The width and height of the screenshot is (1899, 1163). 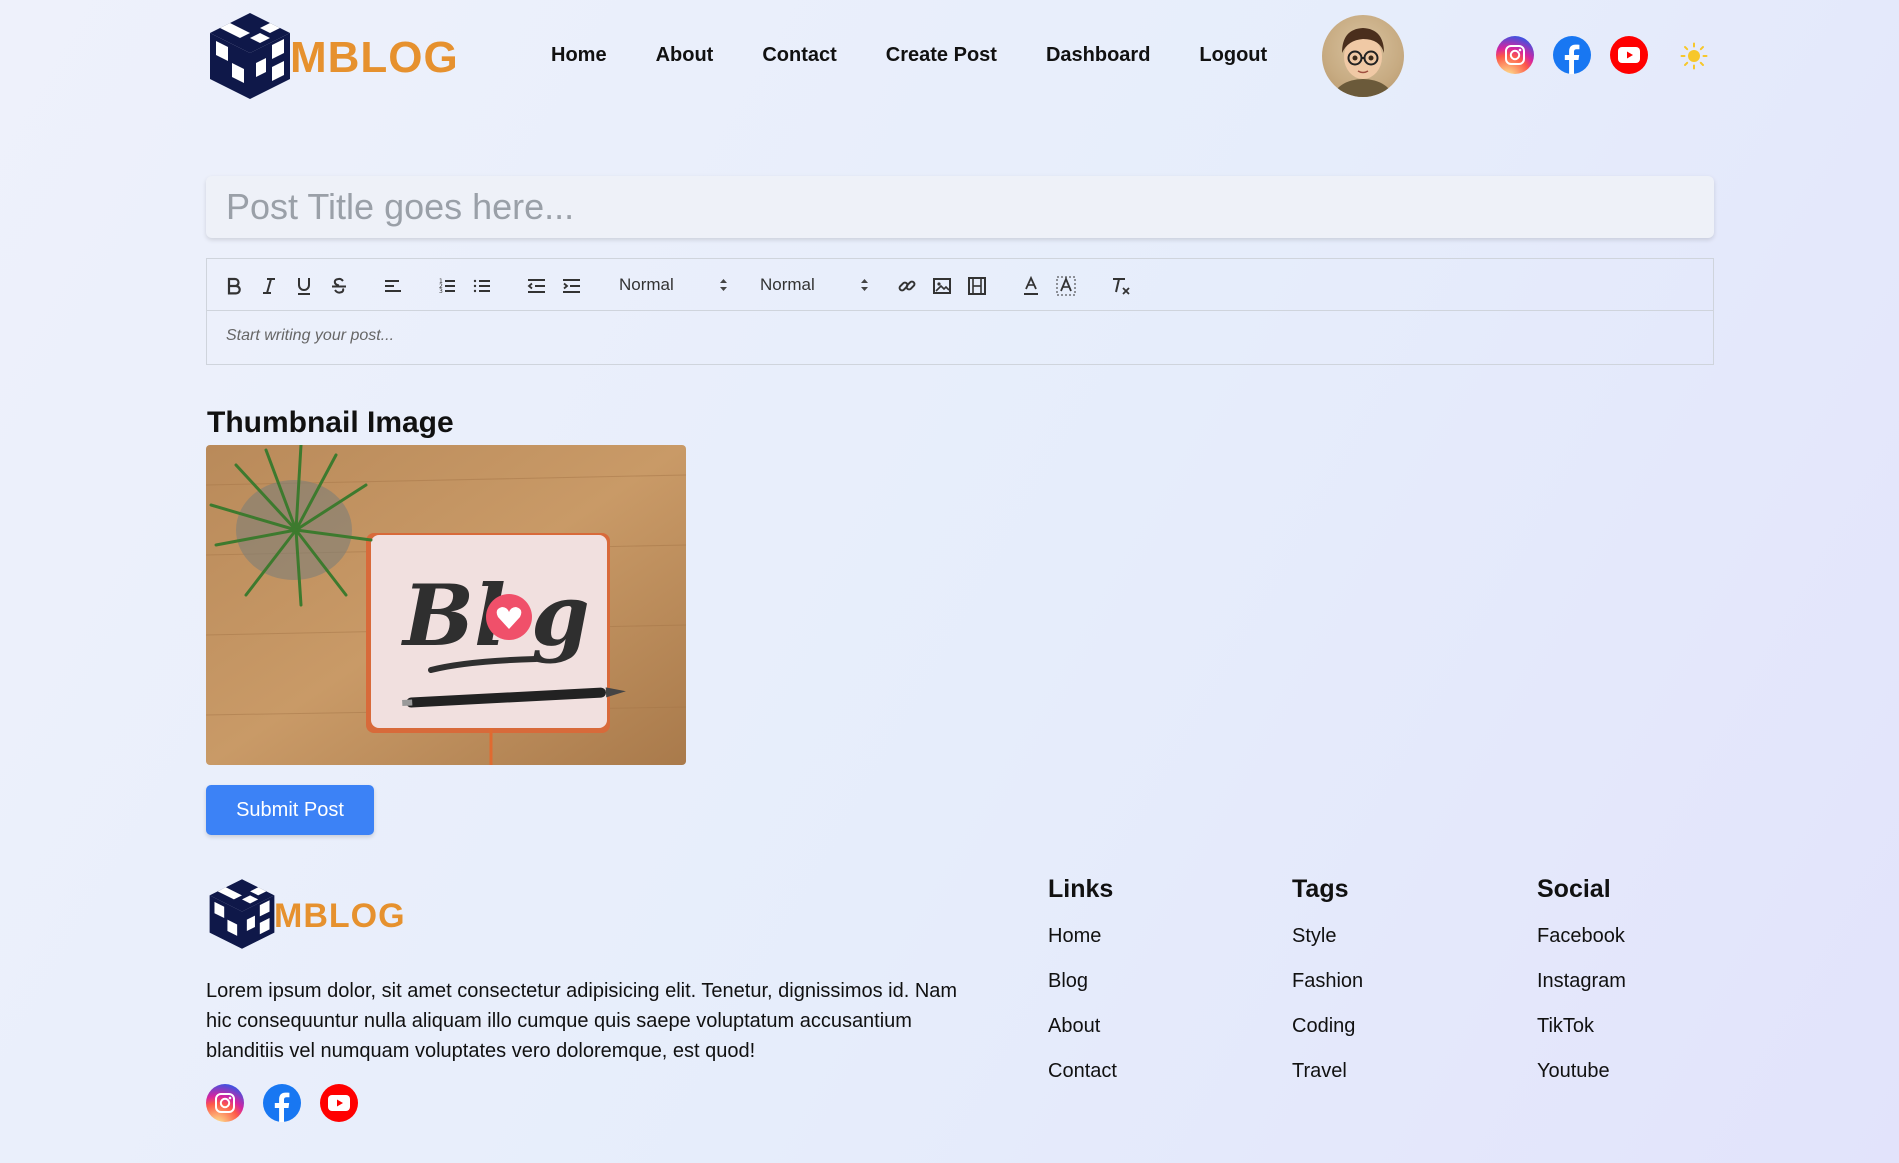 I want to click on user-avatar, so click(x=1363, y=56).